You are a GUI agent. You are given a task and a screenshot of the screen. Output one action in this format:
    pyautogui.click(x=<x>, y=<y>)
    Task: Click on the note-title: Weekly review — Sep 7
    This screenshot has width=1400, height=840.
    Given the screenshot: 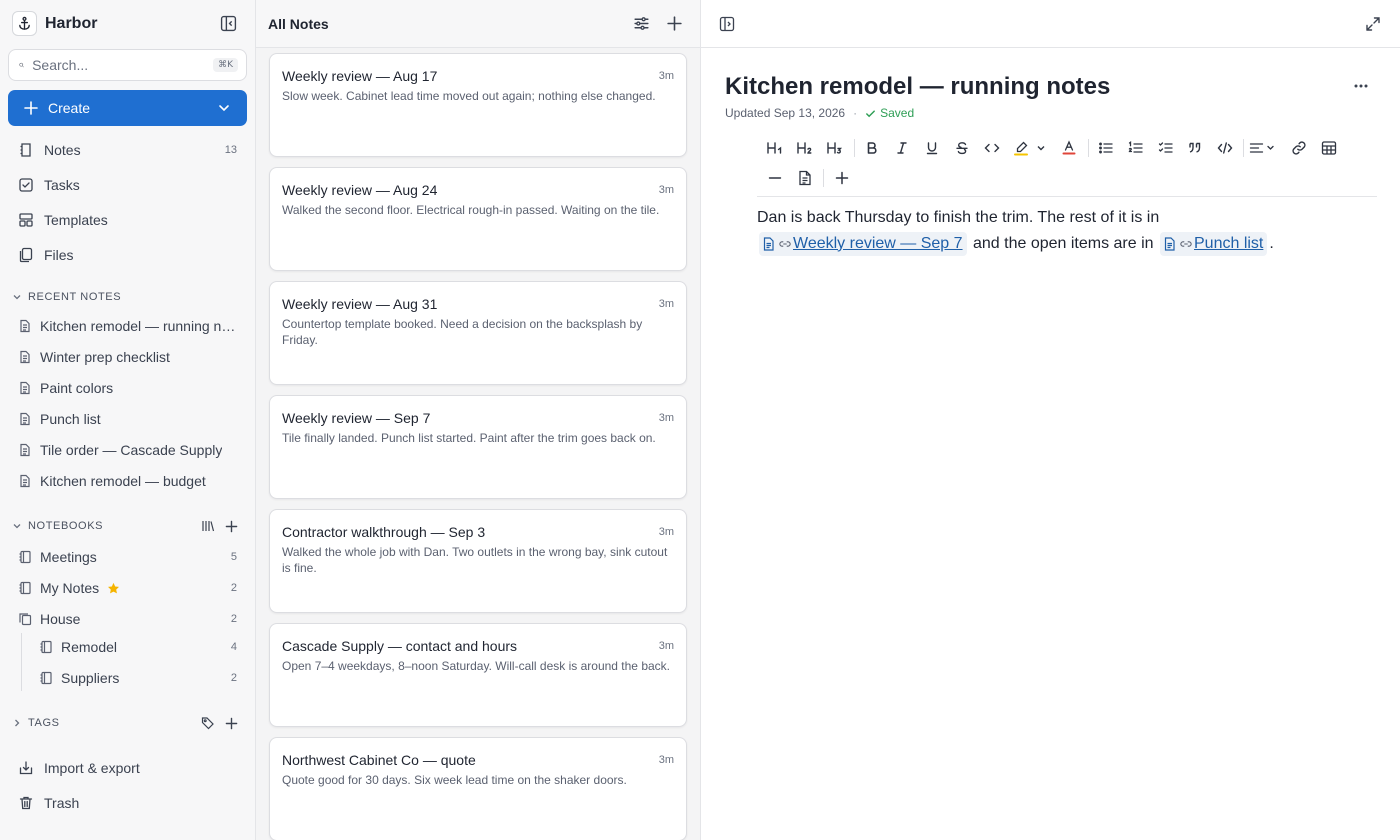 What is the action you would take?
    pyautogui.click(x=356, y=418)
    